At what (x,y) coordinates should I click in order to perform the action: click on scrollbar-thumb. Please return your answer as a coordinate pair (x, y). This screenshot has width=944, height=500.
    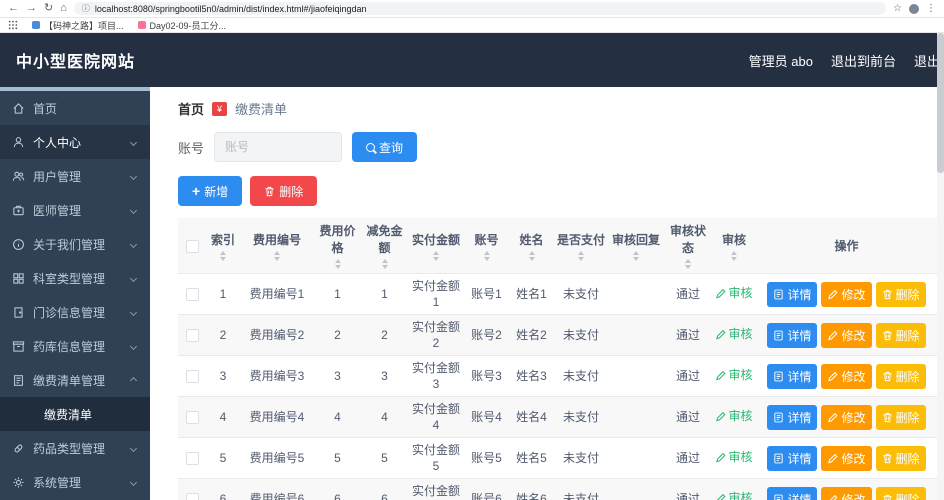
    Looking at the image, I should click on (940, 103).